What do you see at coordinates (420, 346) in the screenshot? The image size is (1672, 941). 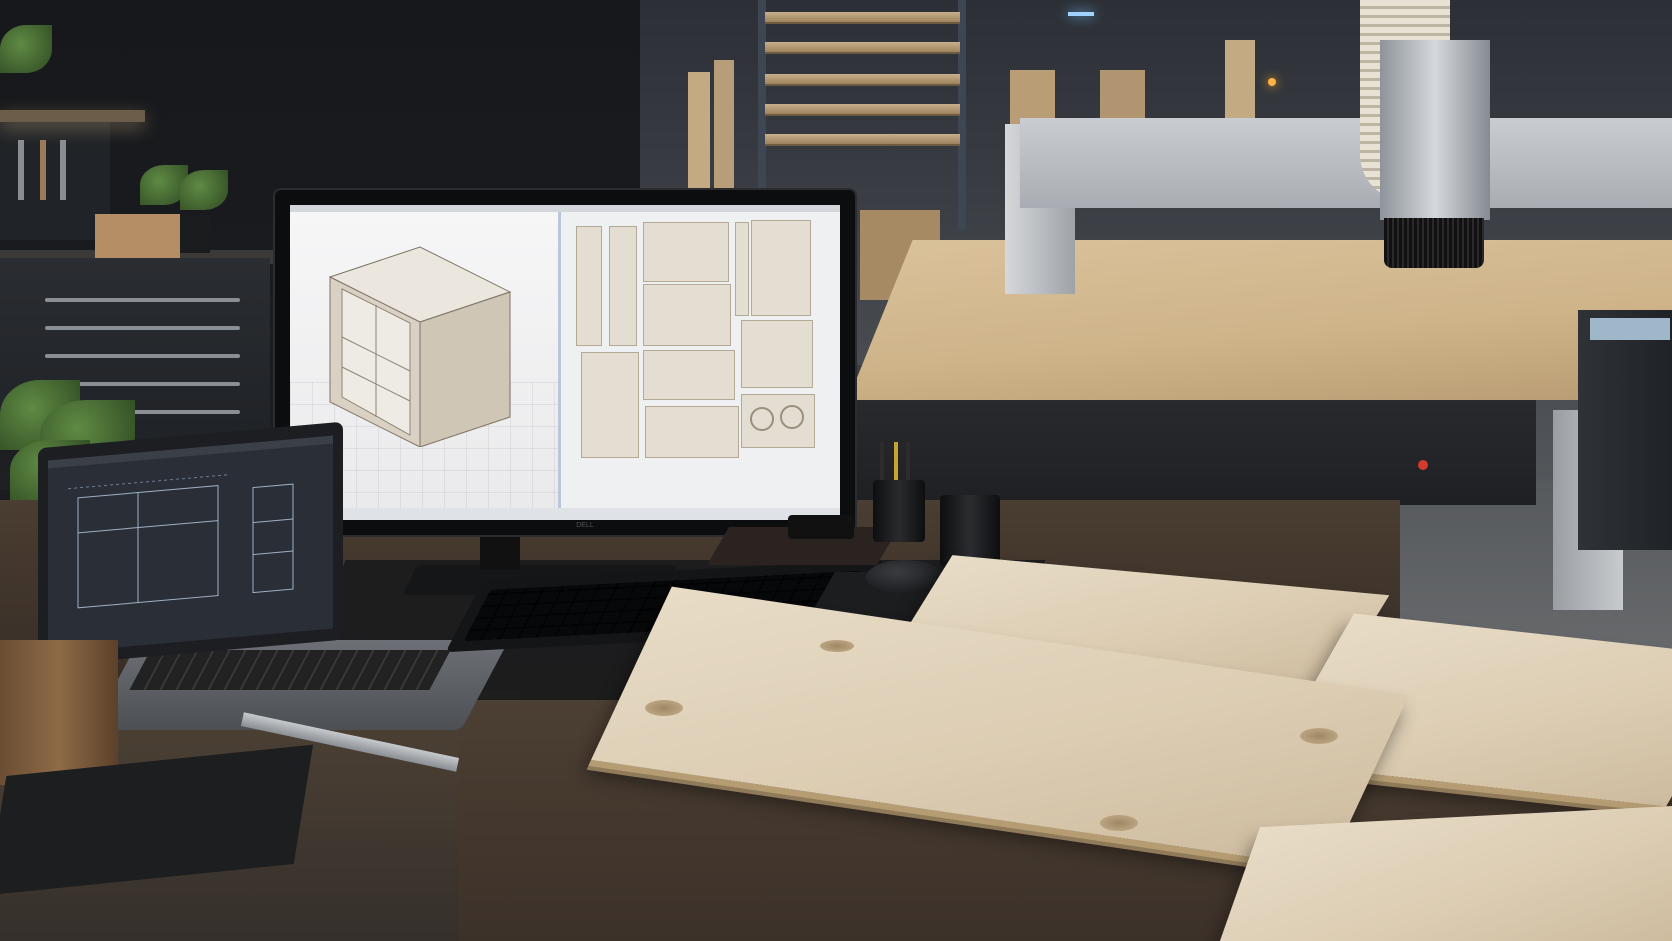 I see `cabinet-3d-model` at bounding box center [420, 346].